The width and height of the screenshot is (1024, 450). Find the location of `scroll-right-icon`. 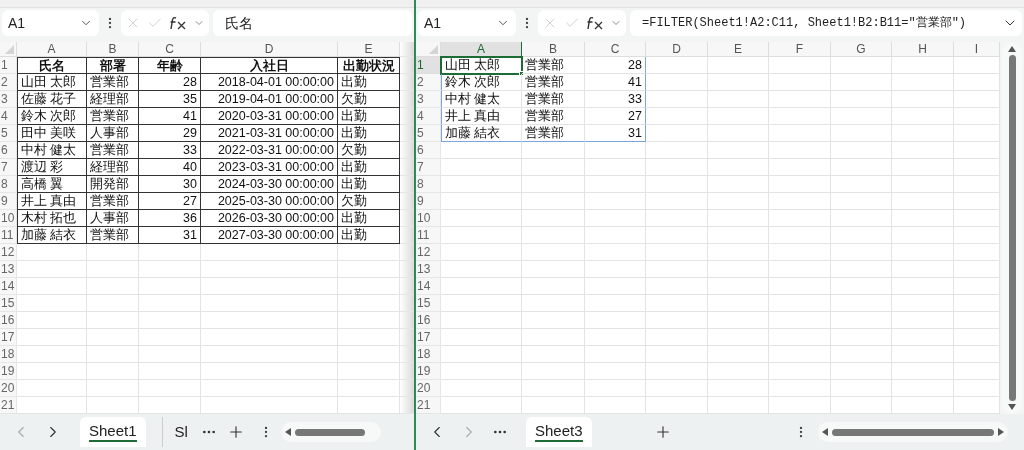

scroll-right-icon is located at coordinates (1000, 432).